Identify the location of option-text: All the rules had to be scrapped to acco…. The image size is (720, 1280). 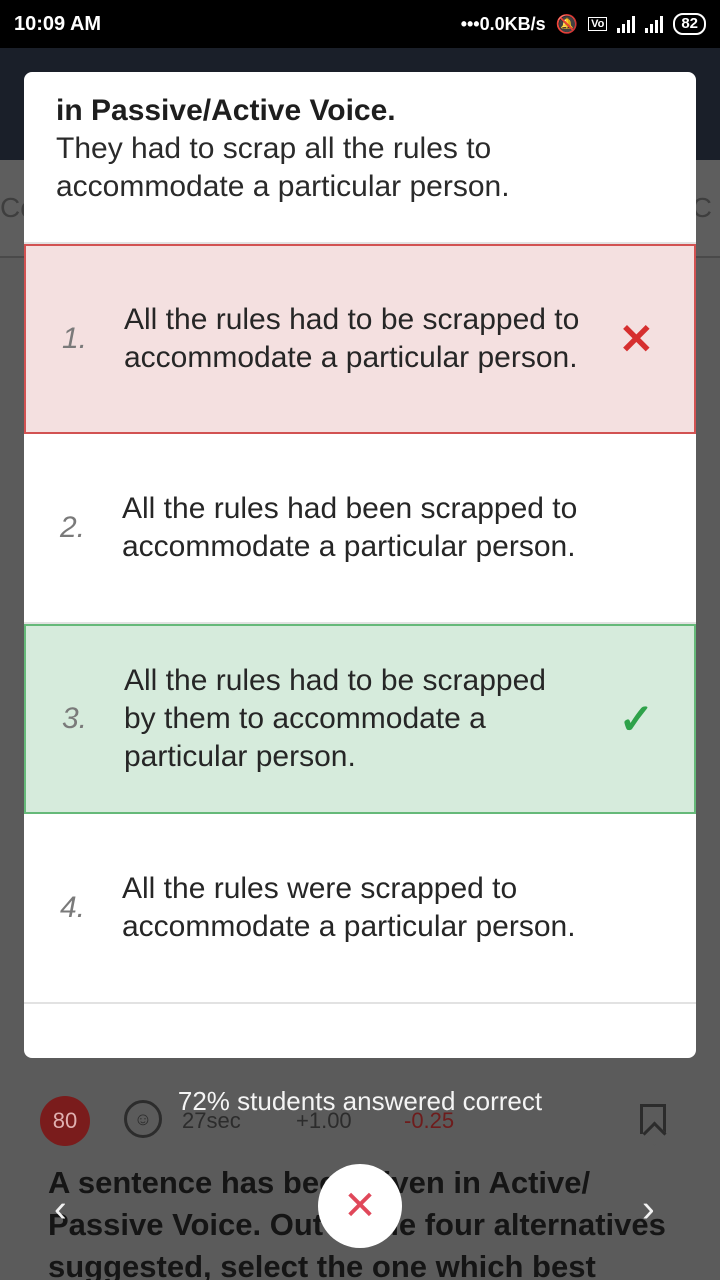
(352, 338).